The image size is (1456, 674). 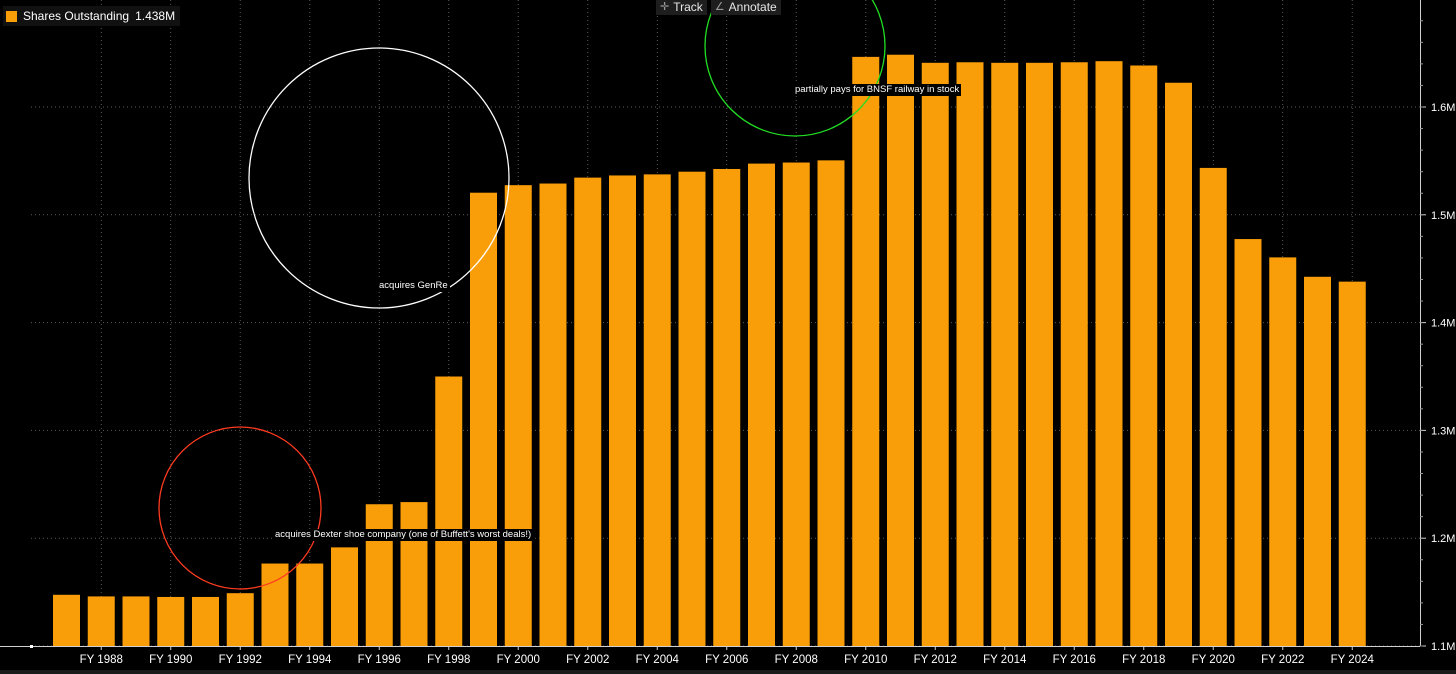 I want to click on legend-swatch, so click(x=11, y=16).